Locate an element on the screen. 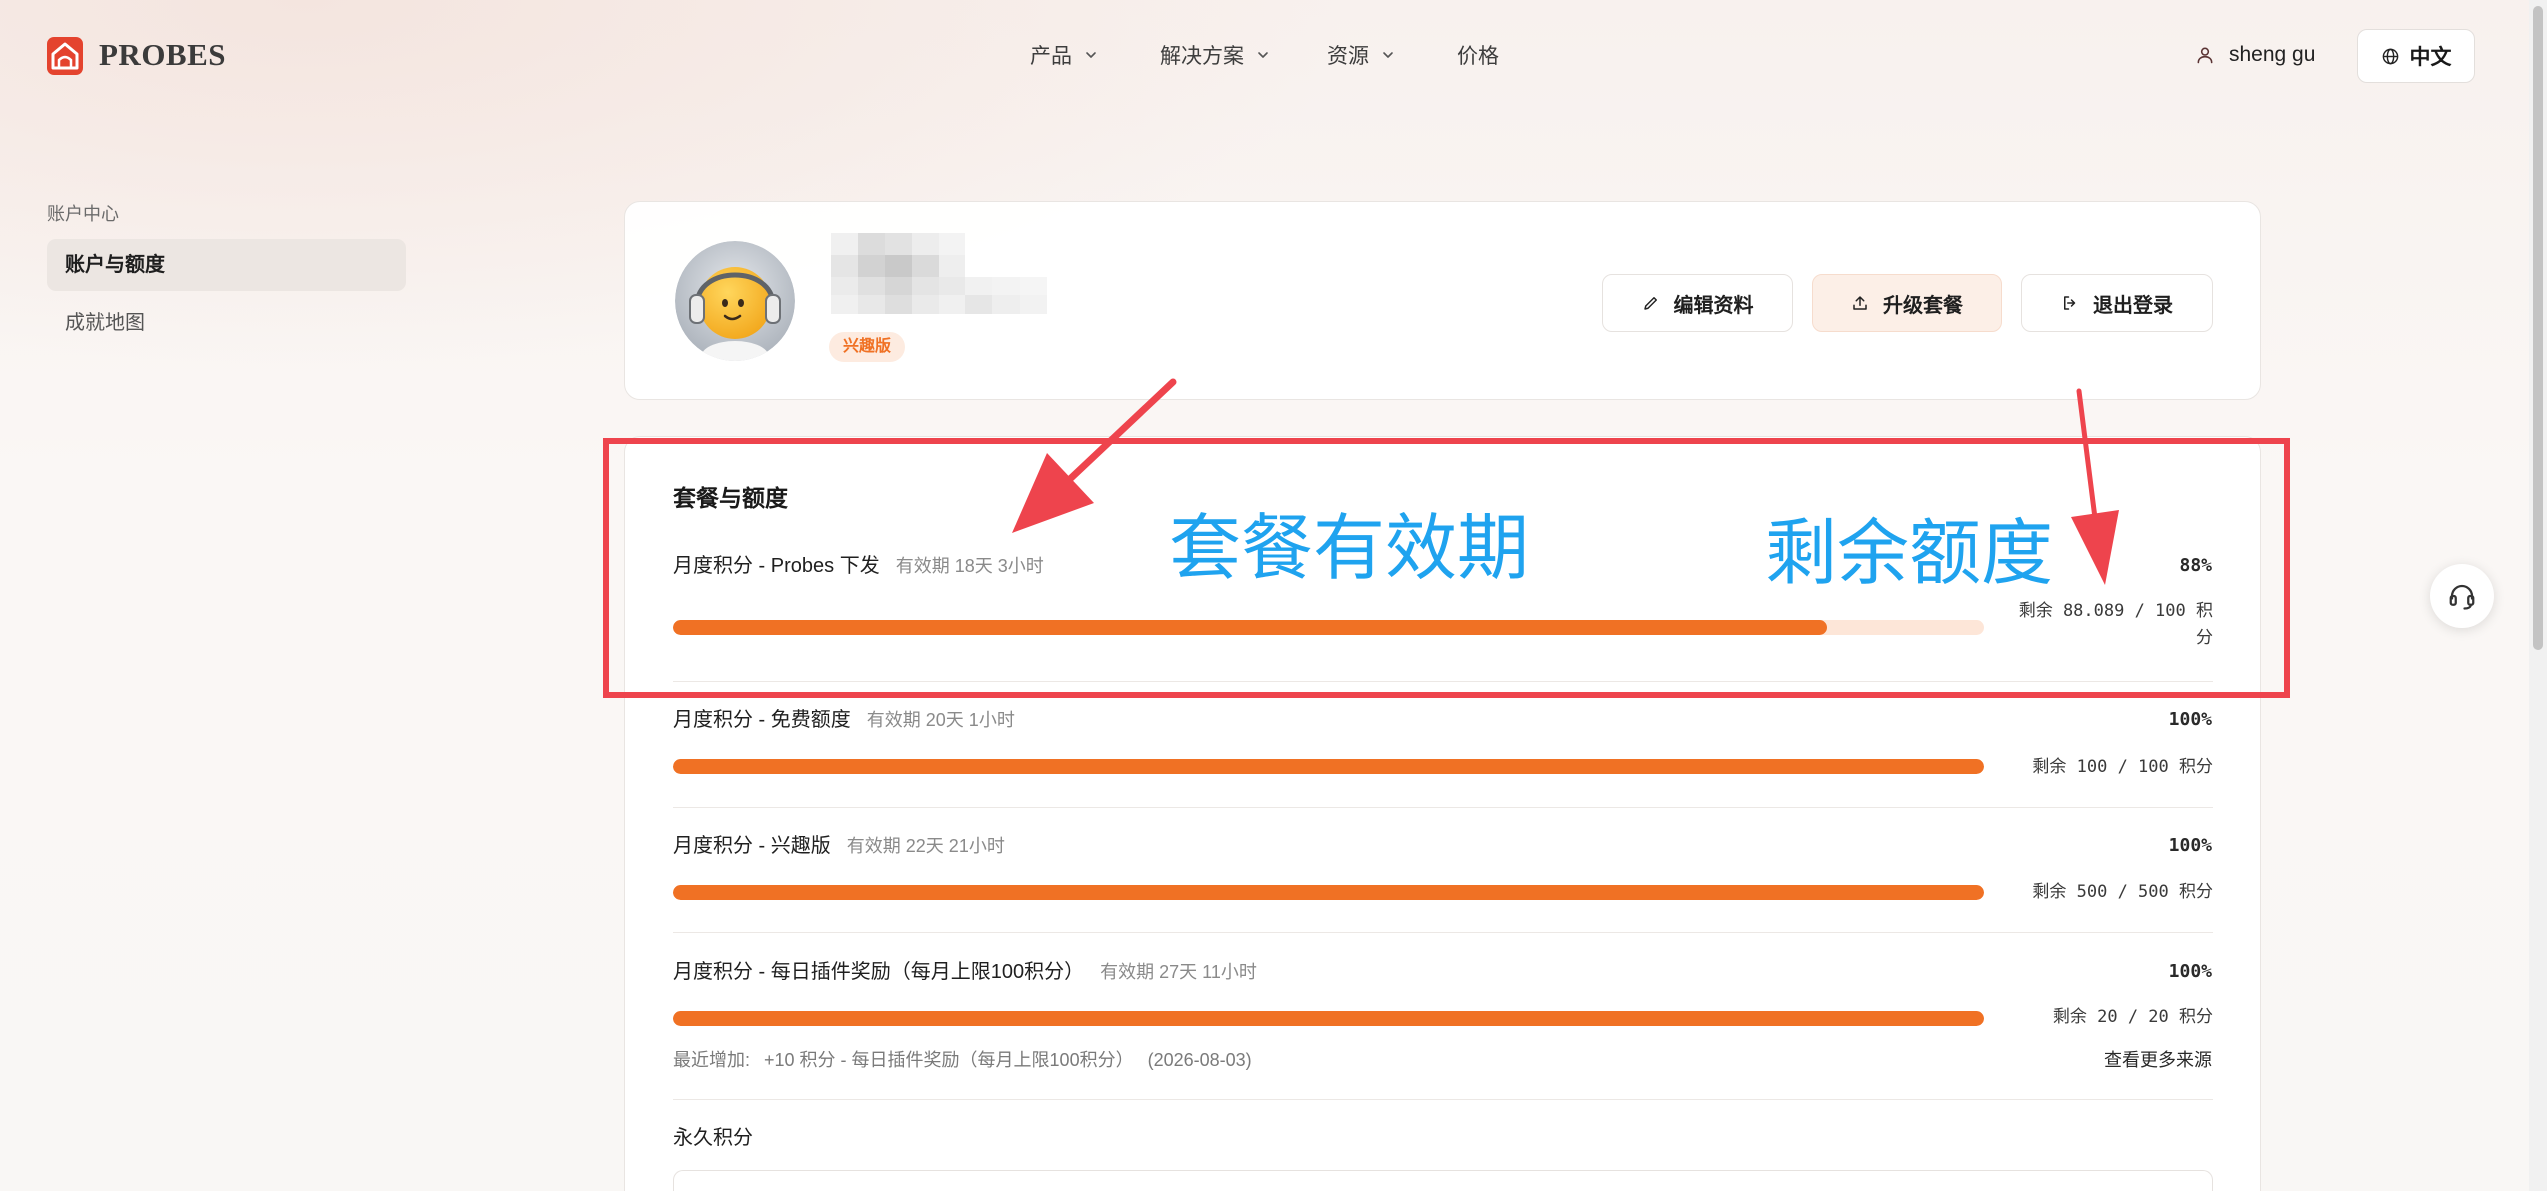  language-switch-button: 中文 is located at coordinates (2416, 56).